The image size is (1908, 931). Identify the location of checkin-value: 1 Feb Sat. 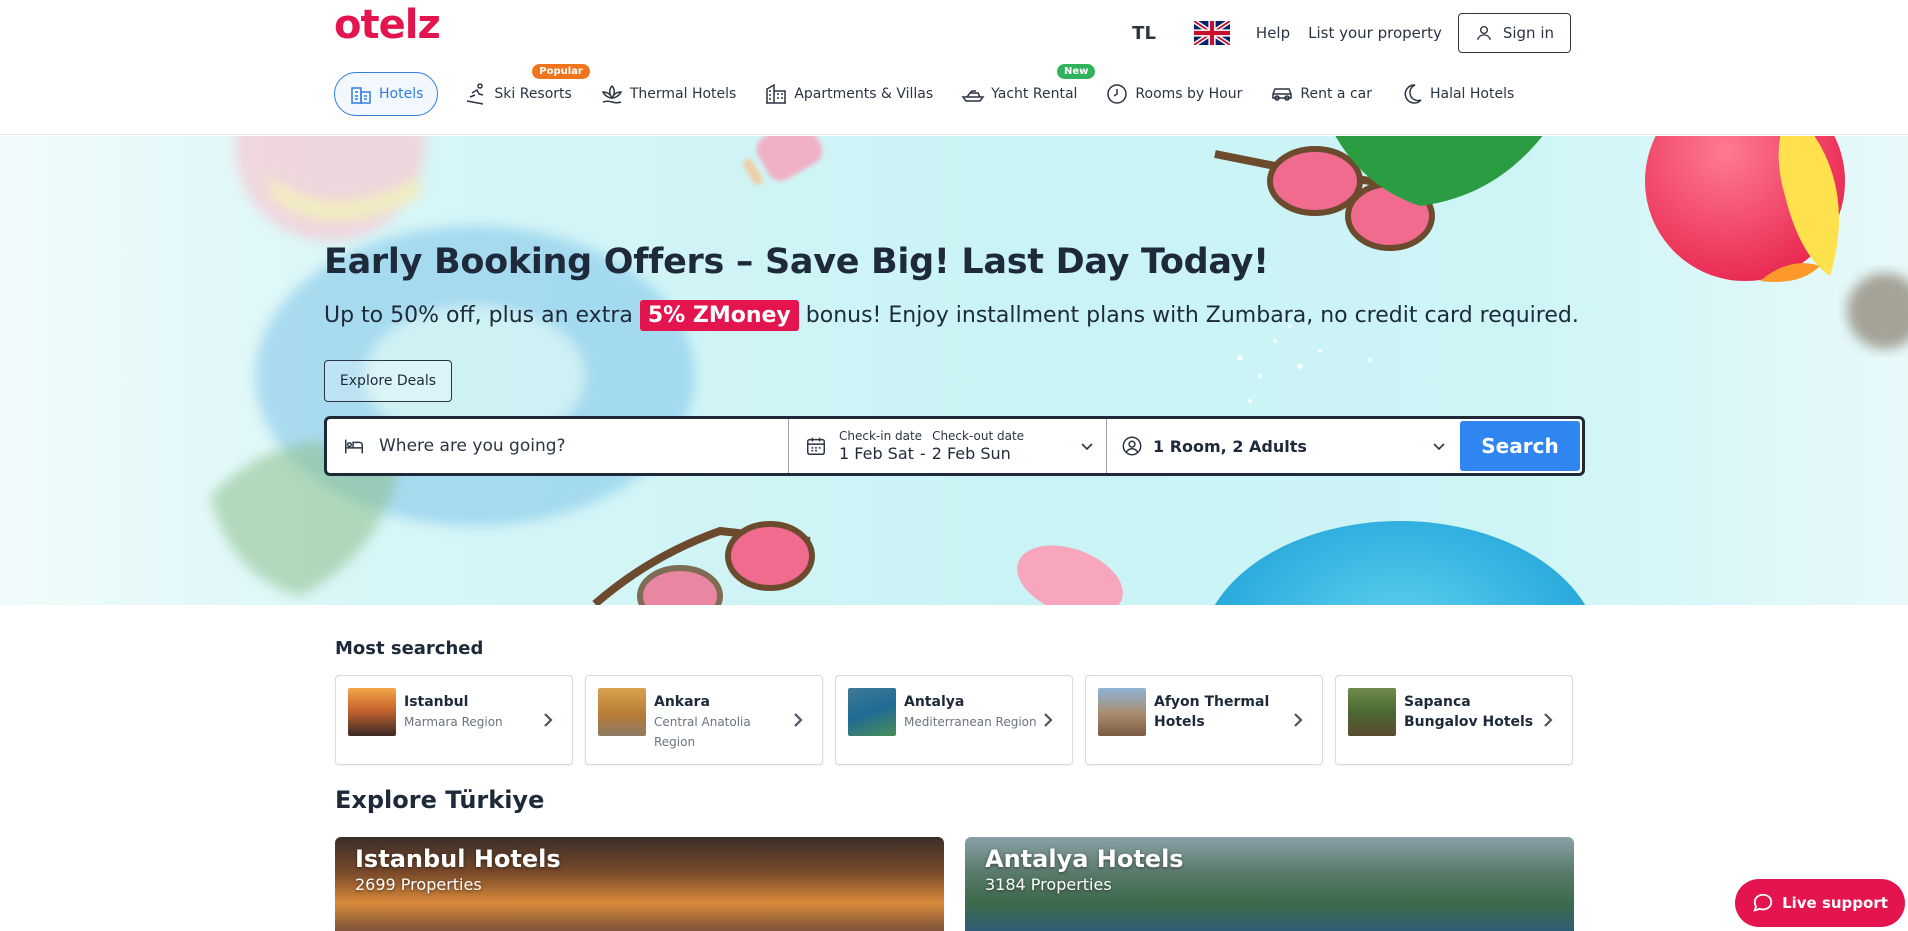
(876, 453).